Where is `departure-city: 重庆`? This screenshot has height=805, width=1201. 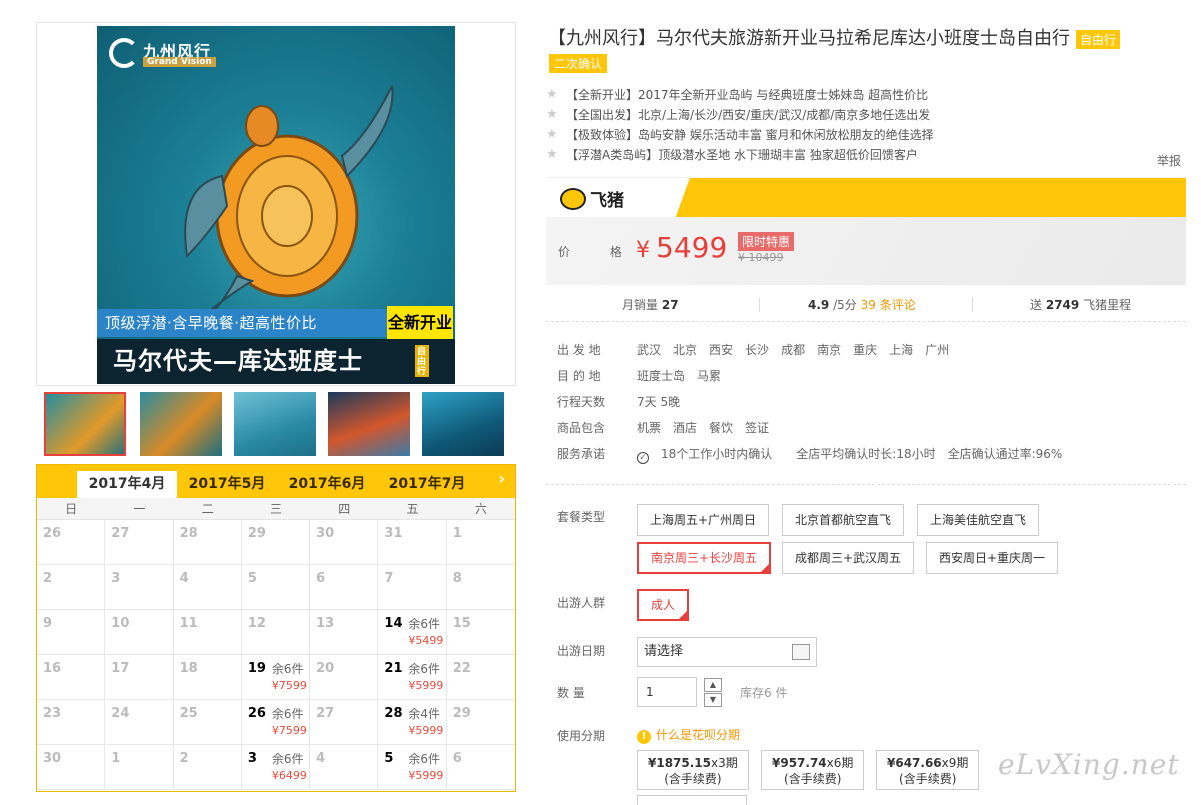
departure-city: 重庆 is located at coordinates (865, 350).